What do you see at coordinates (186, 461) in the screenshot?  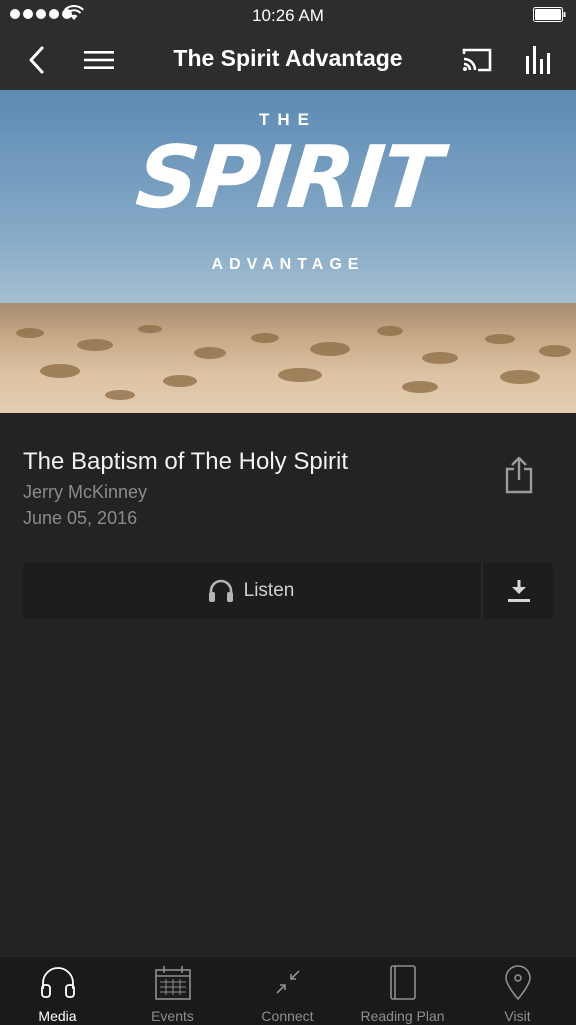 I see `sermon-title: The Baptism of The Holy Spirit` at bounding box center [186, 461].